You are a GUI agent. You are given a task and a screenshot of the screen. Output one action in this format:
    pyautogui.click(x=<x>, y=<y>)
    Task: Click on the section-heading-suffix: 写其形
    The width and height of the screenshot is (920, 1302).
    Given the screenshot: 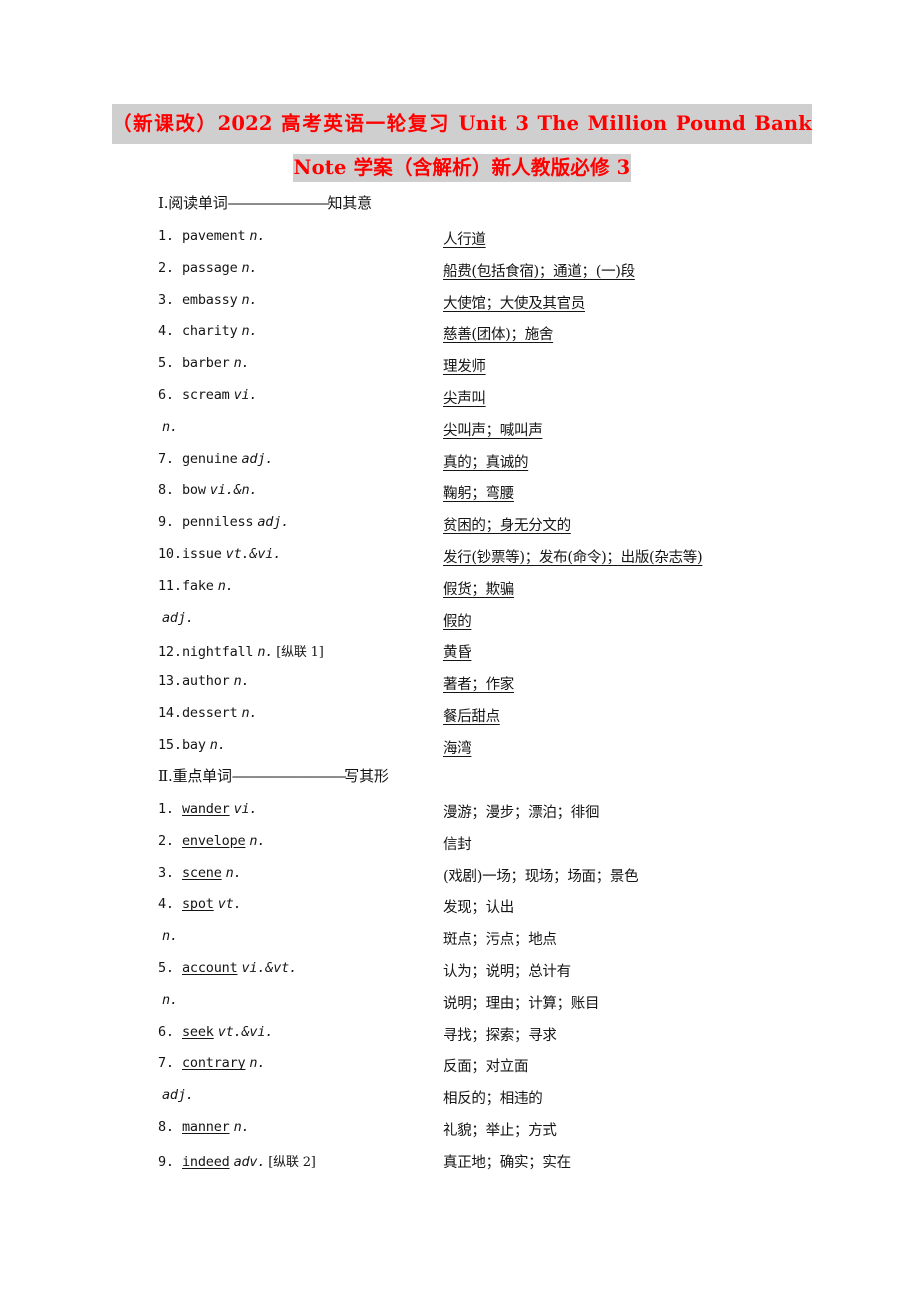 What is the action you would take?
    pyautogui.click(x=366, y=776)
    